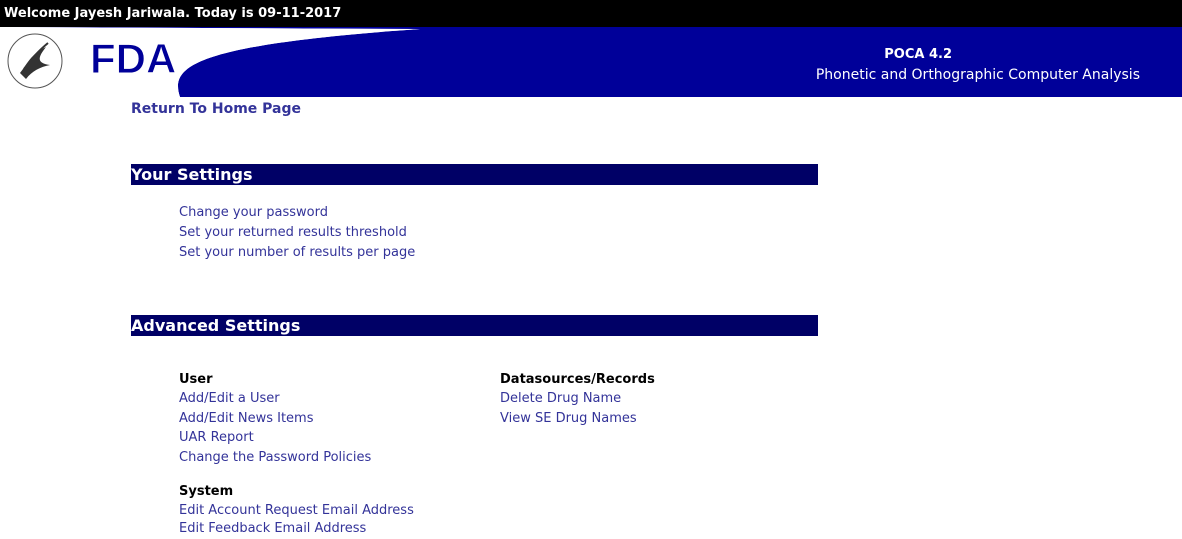  What do you see at coordinates (560, 399) in the screenshot?
I see `delete-drug-name-link: Delete Drug Name` at bounding box center [560, 399].